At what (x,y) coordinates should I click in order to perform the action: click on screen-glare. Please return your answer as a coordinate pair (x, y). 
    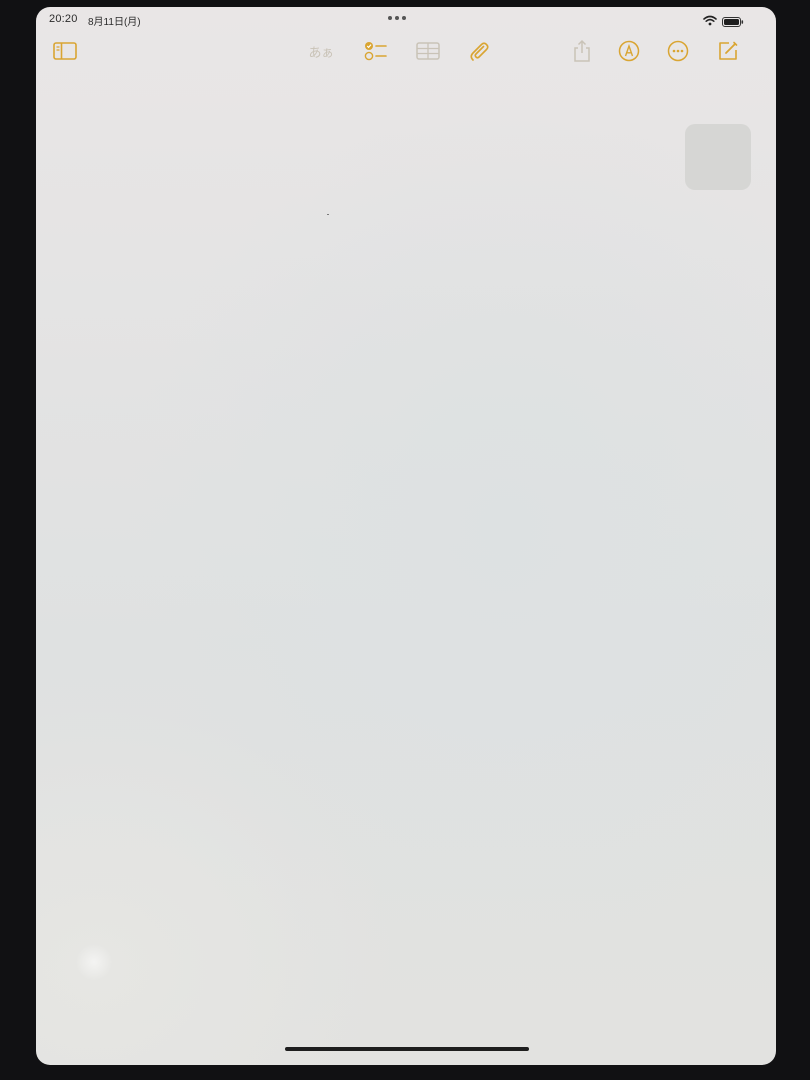
    Looking at the image, I should click on (94, 962).